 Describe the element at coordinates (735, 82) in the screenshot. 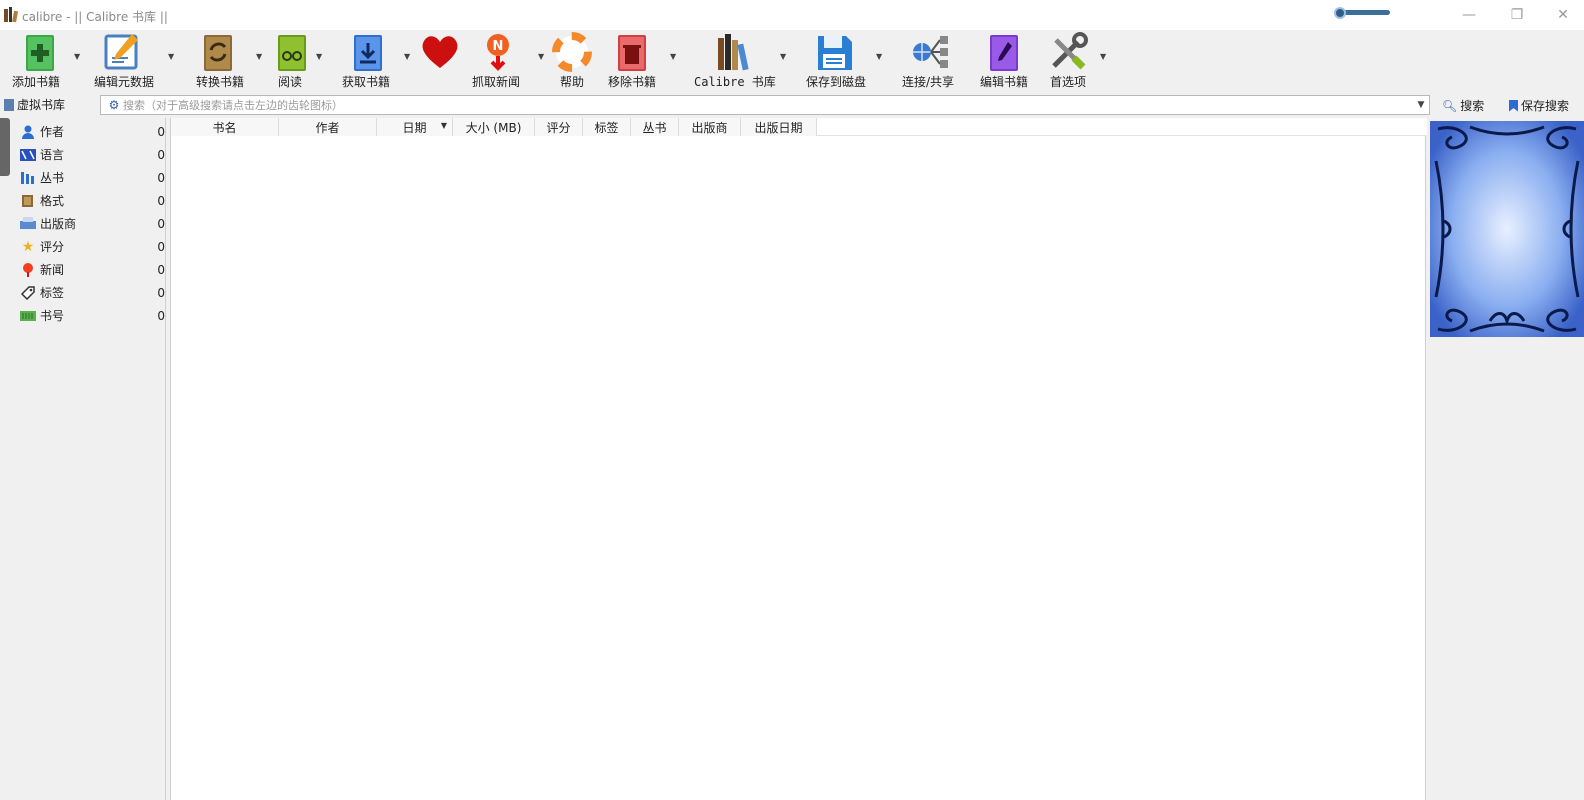

I see `choose-library-label: Calibre 书库` at that location.